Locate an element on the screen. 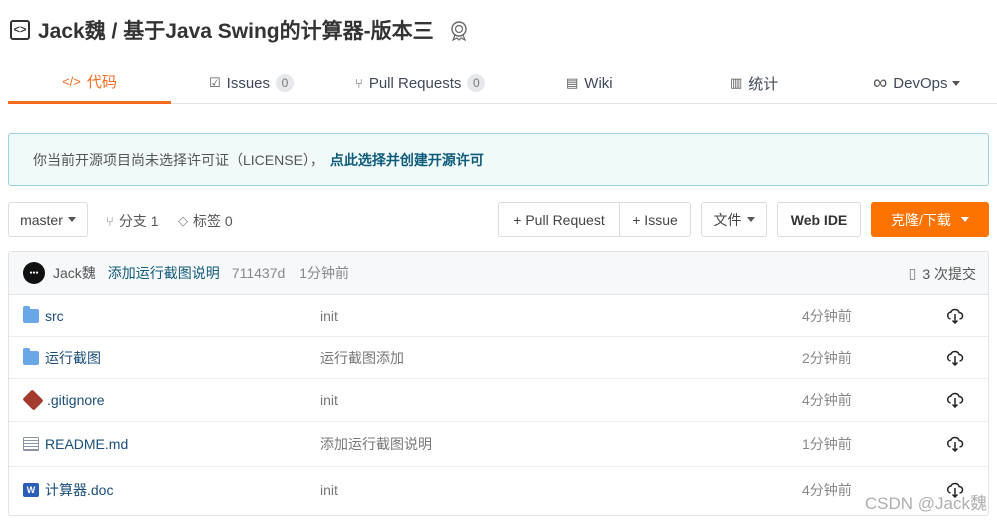 The height and width of the screenshot is (520, 997). tab-label: 代码 is located at coordinates (101, 82).